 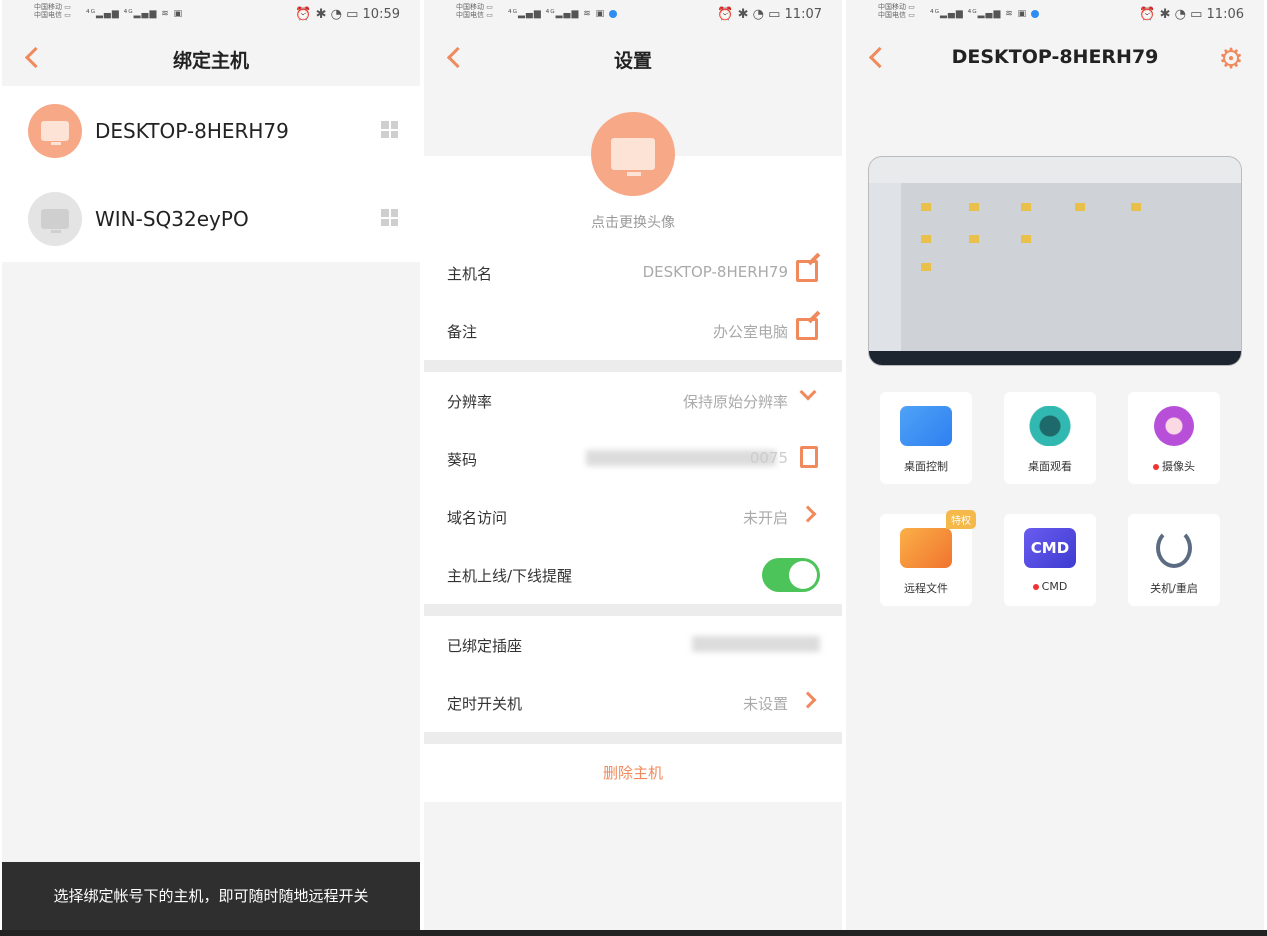 I want to click on page-title: DESKTOP-8HERH79, so click(x=1055, y=57).